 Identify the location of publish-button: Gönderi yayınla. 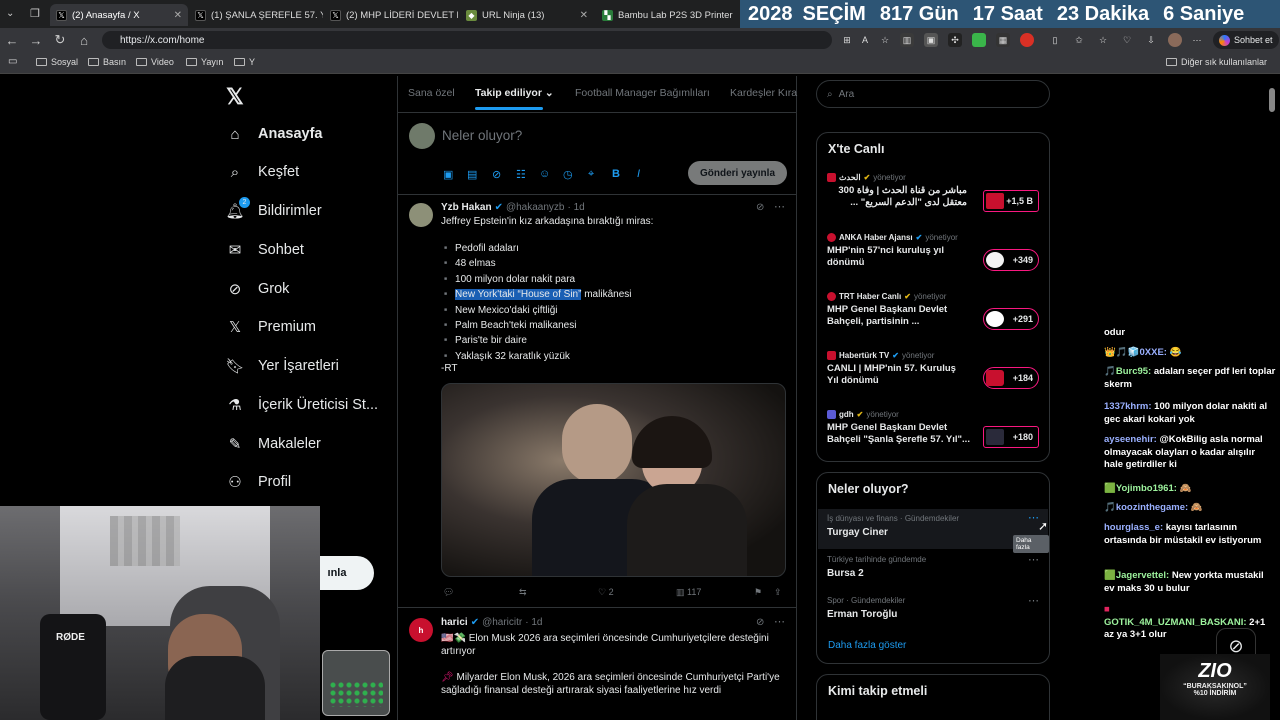
(737, 173).